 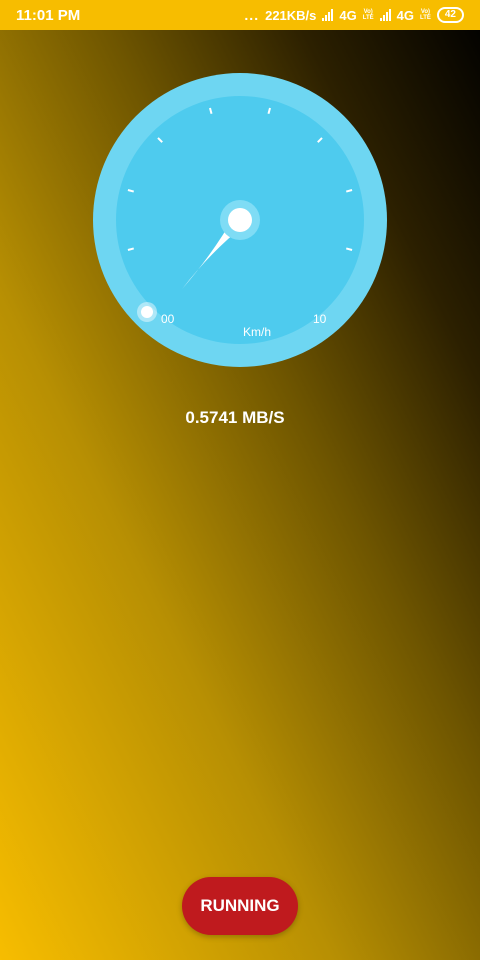 I want to click on network-speed: 221KB/s, so click(x=291, y=15).